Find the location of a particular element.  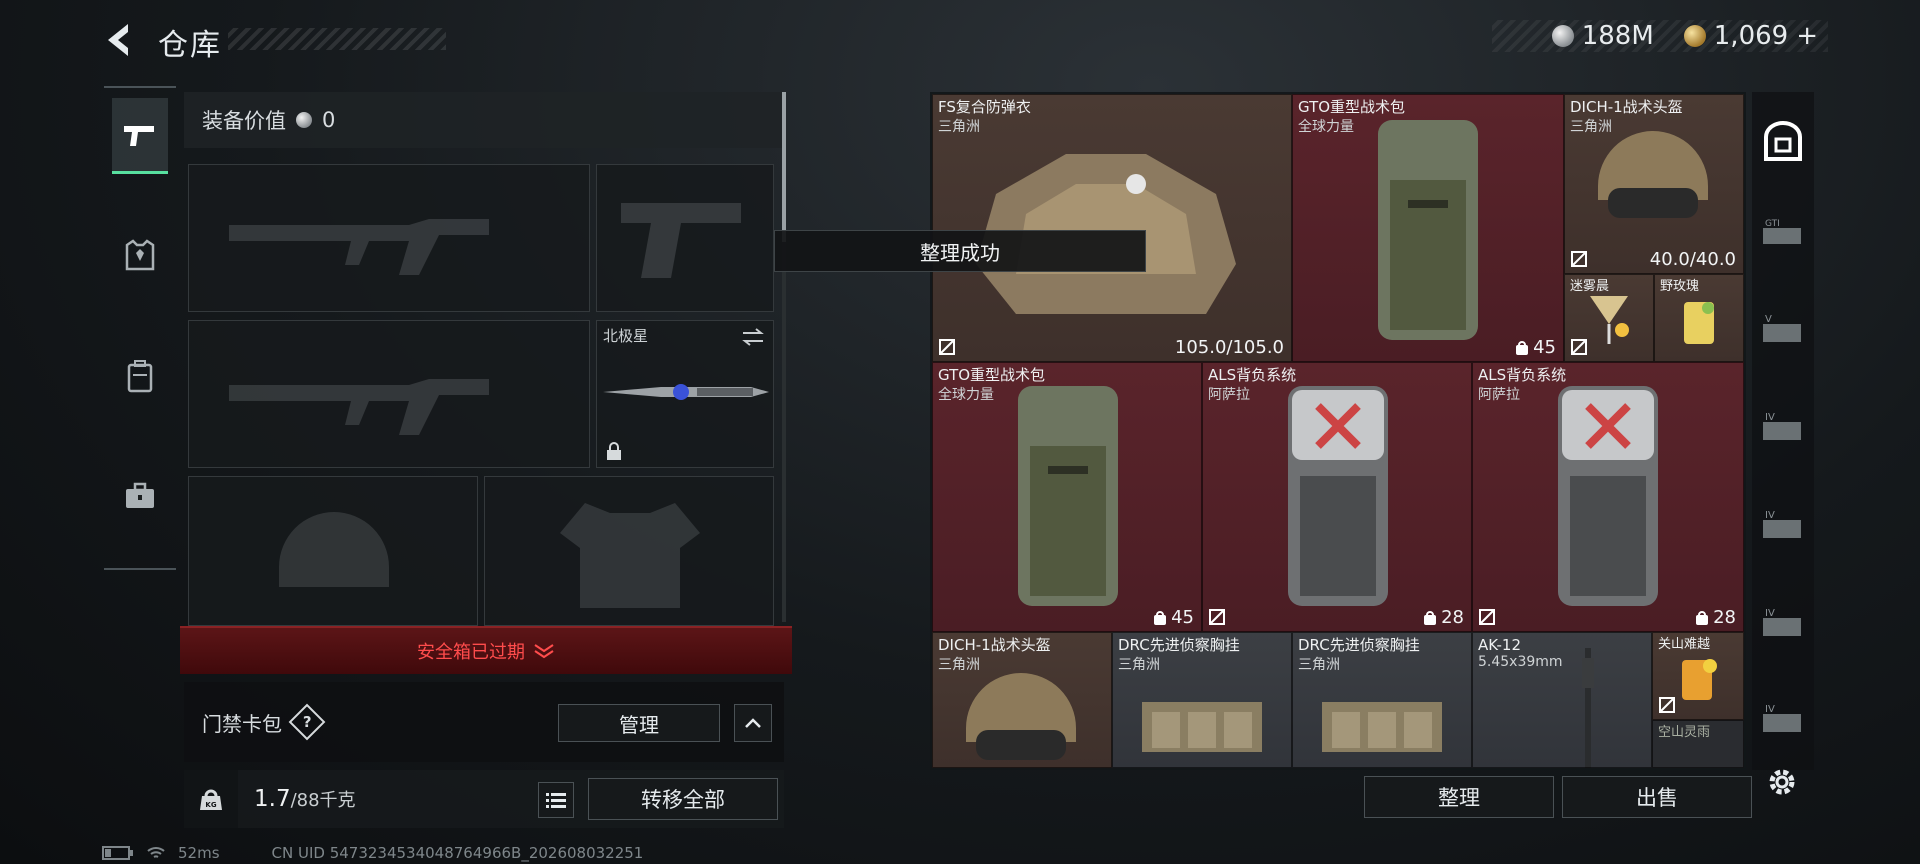

left-category-nav is located at coordinates (140, 328).